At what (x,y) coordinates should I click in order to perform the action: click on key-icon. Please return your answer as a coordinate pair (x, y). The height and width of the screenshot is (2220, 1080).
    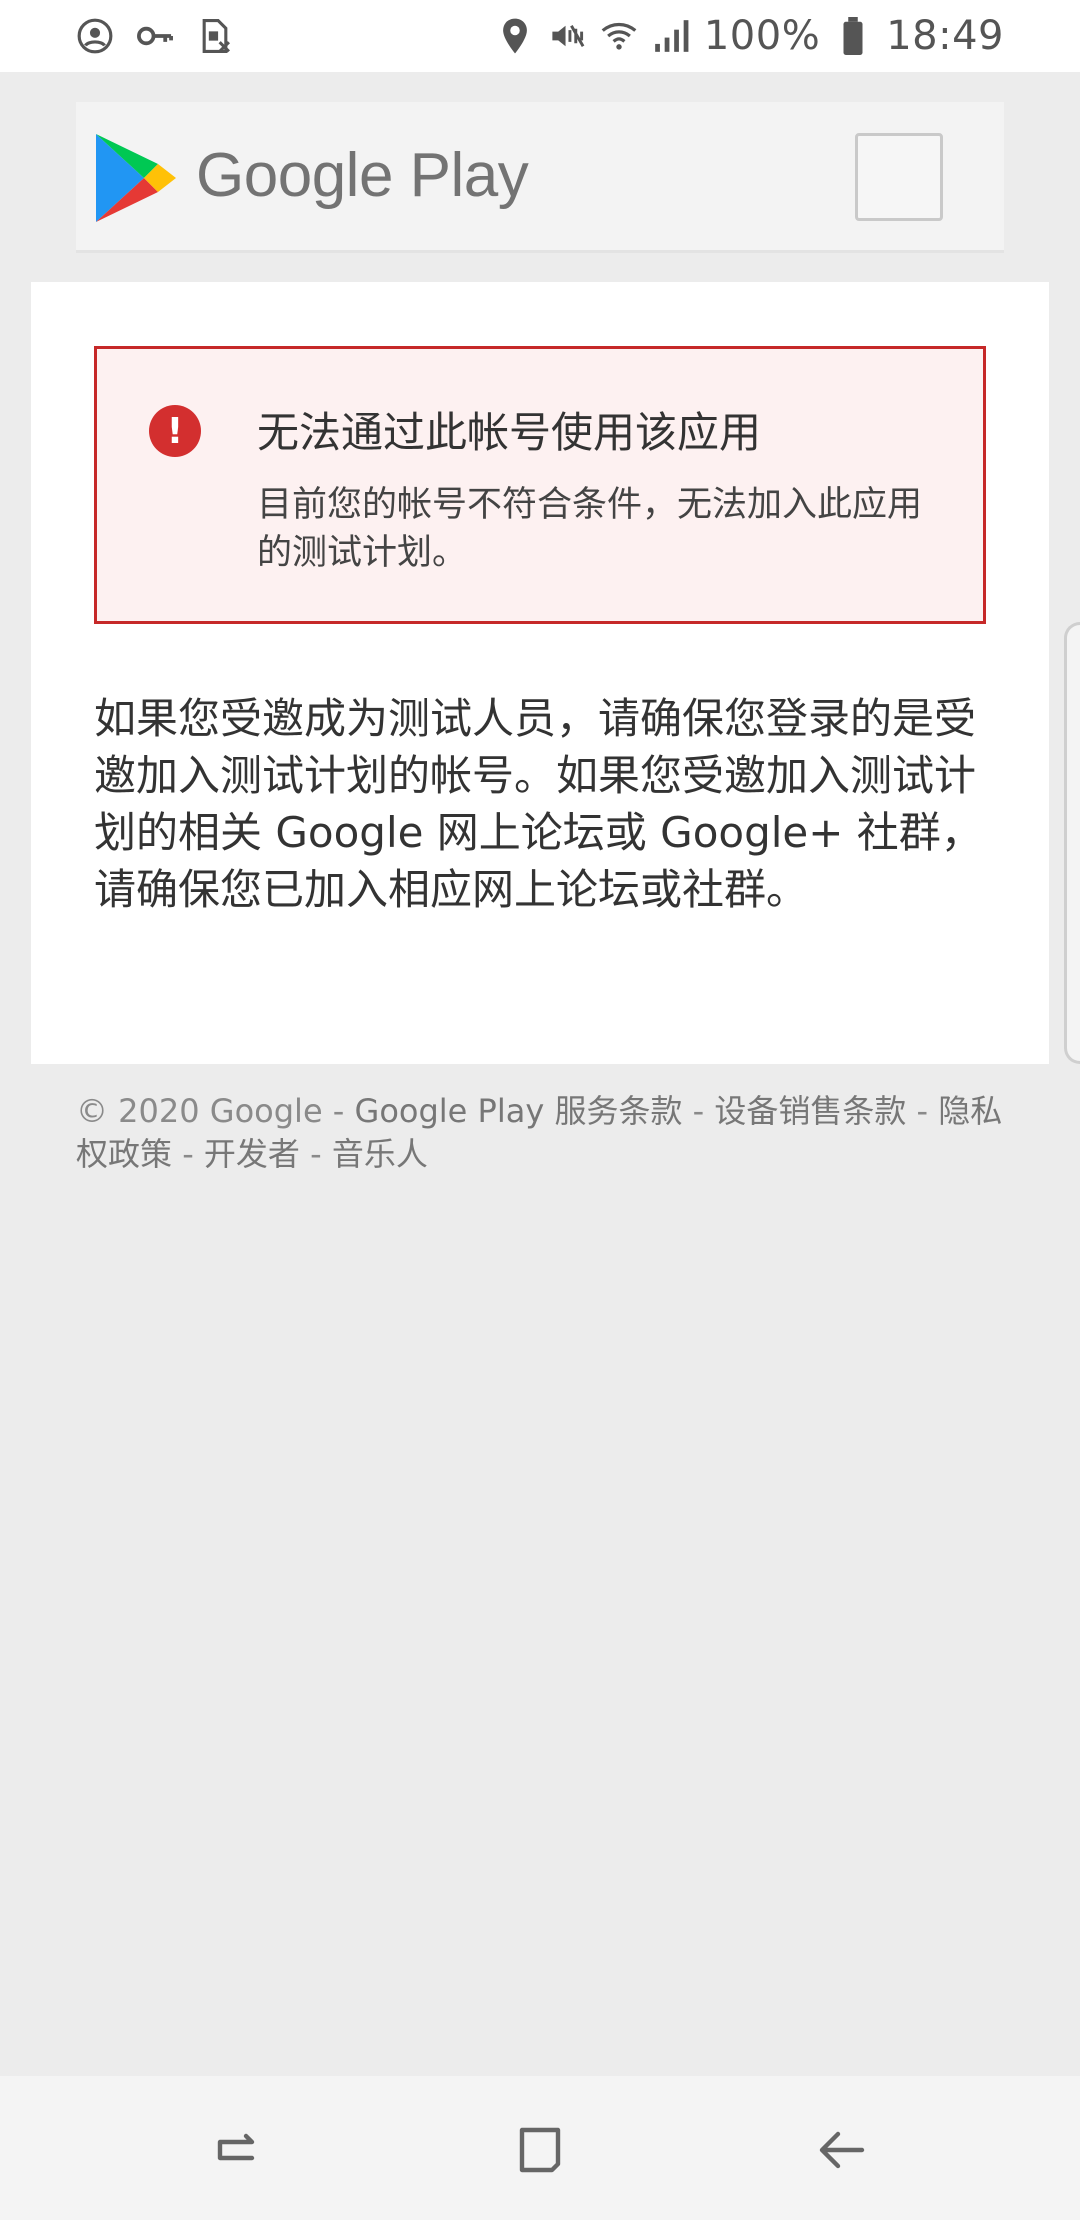
    Looking at the image, I should click on (155, 36).